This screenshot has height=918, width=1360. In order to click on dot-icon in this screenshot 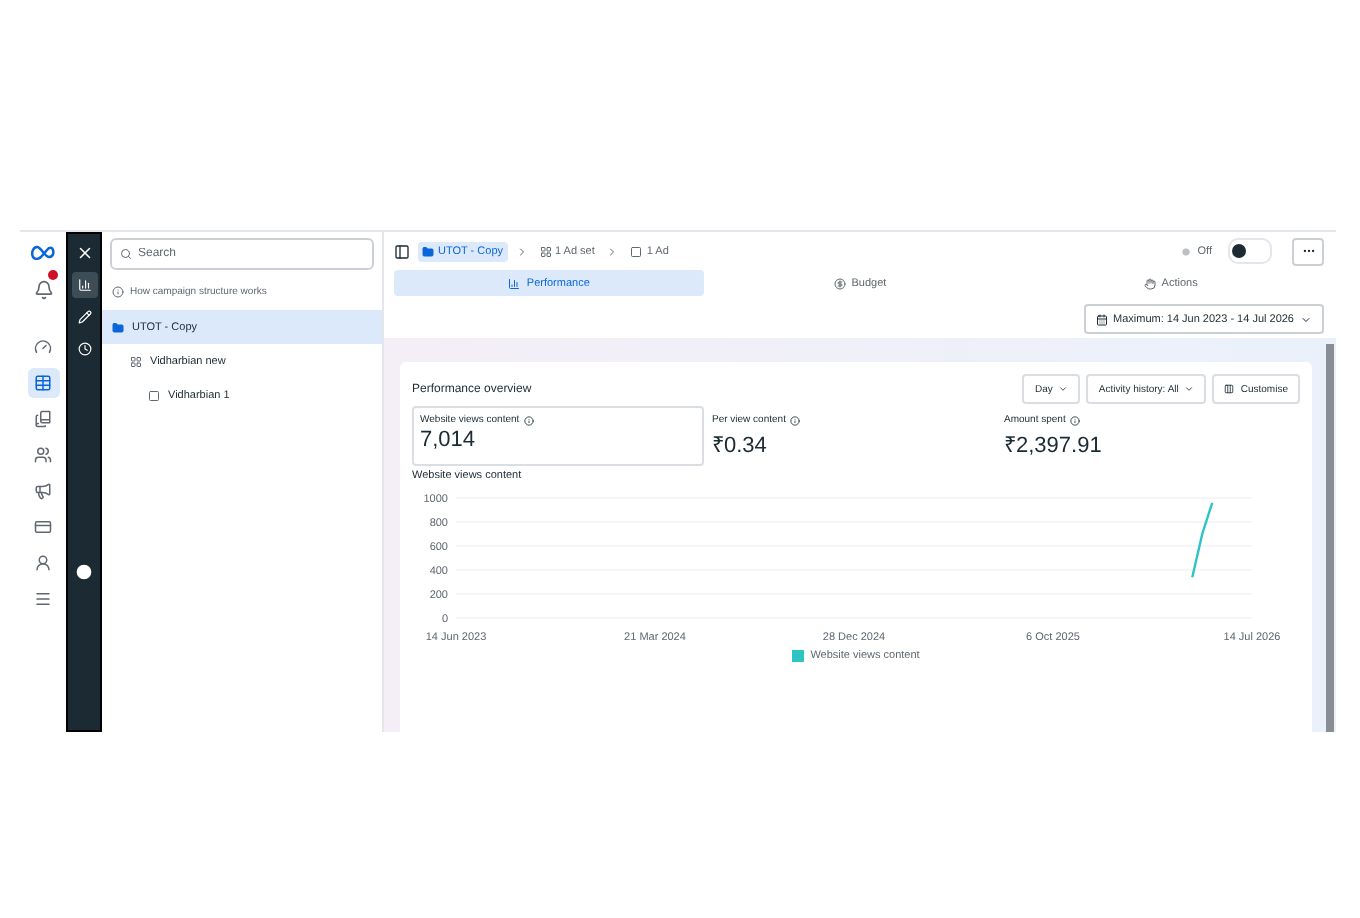, I will do `click(84, 572)`.